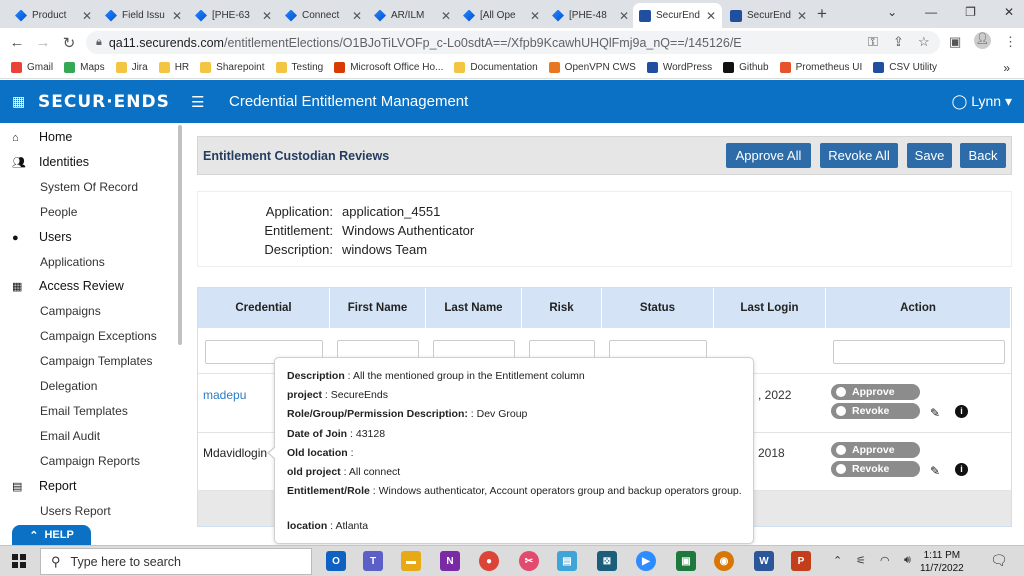 The width and height of the screenshot is (1024, 576). Describe the element at coordinates (98, 336) in the screenshot. I see `sidebar-item: Campaign Exceptions` at that location.